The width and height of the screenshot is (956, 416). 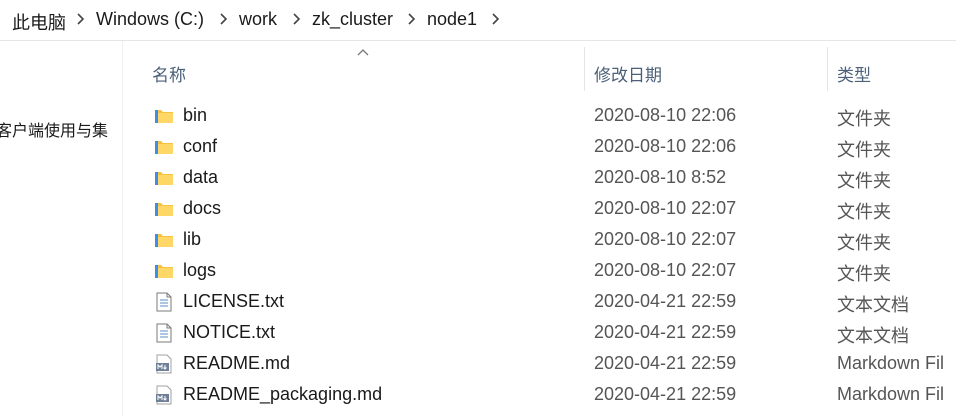 I want to click on file-row: NOTICE.txt 2020-04-21 22:59 文本文档, so click(x=539, y=332).